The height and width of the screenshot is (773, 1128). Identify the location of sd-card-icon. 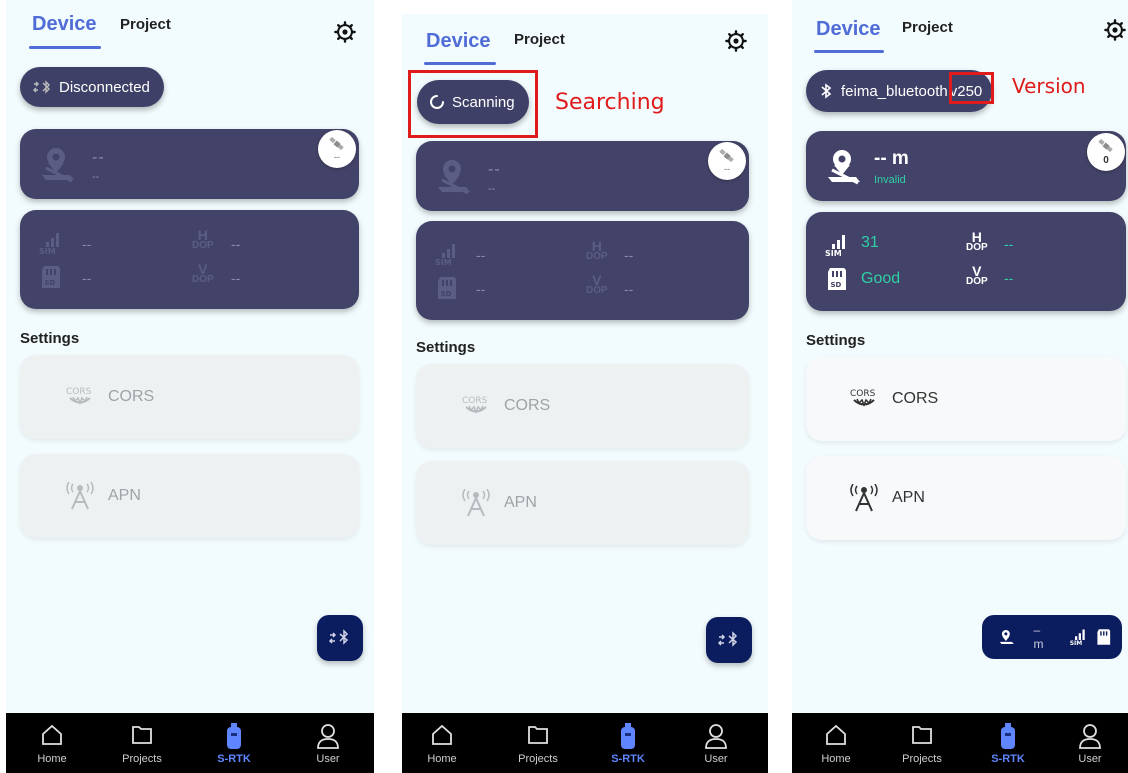
(1104, 637).